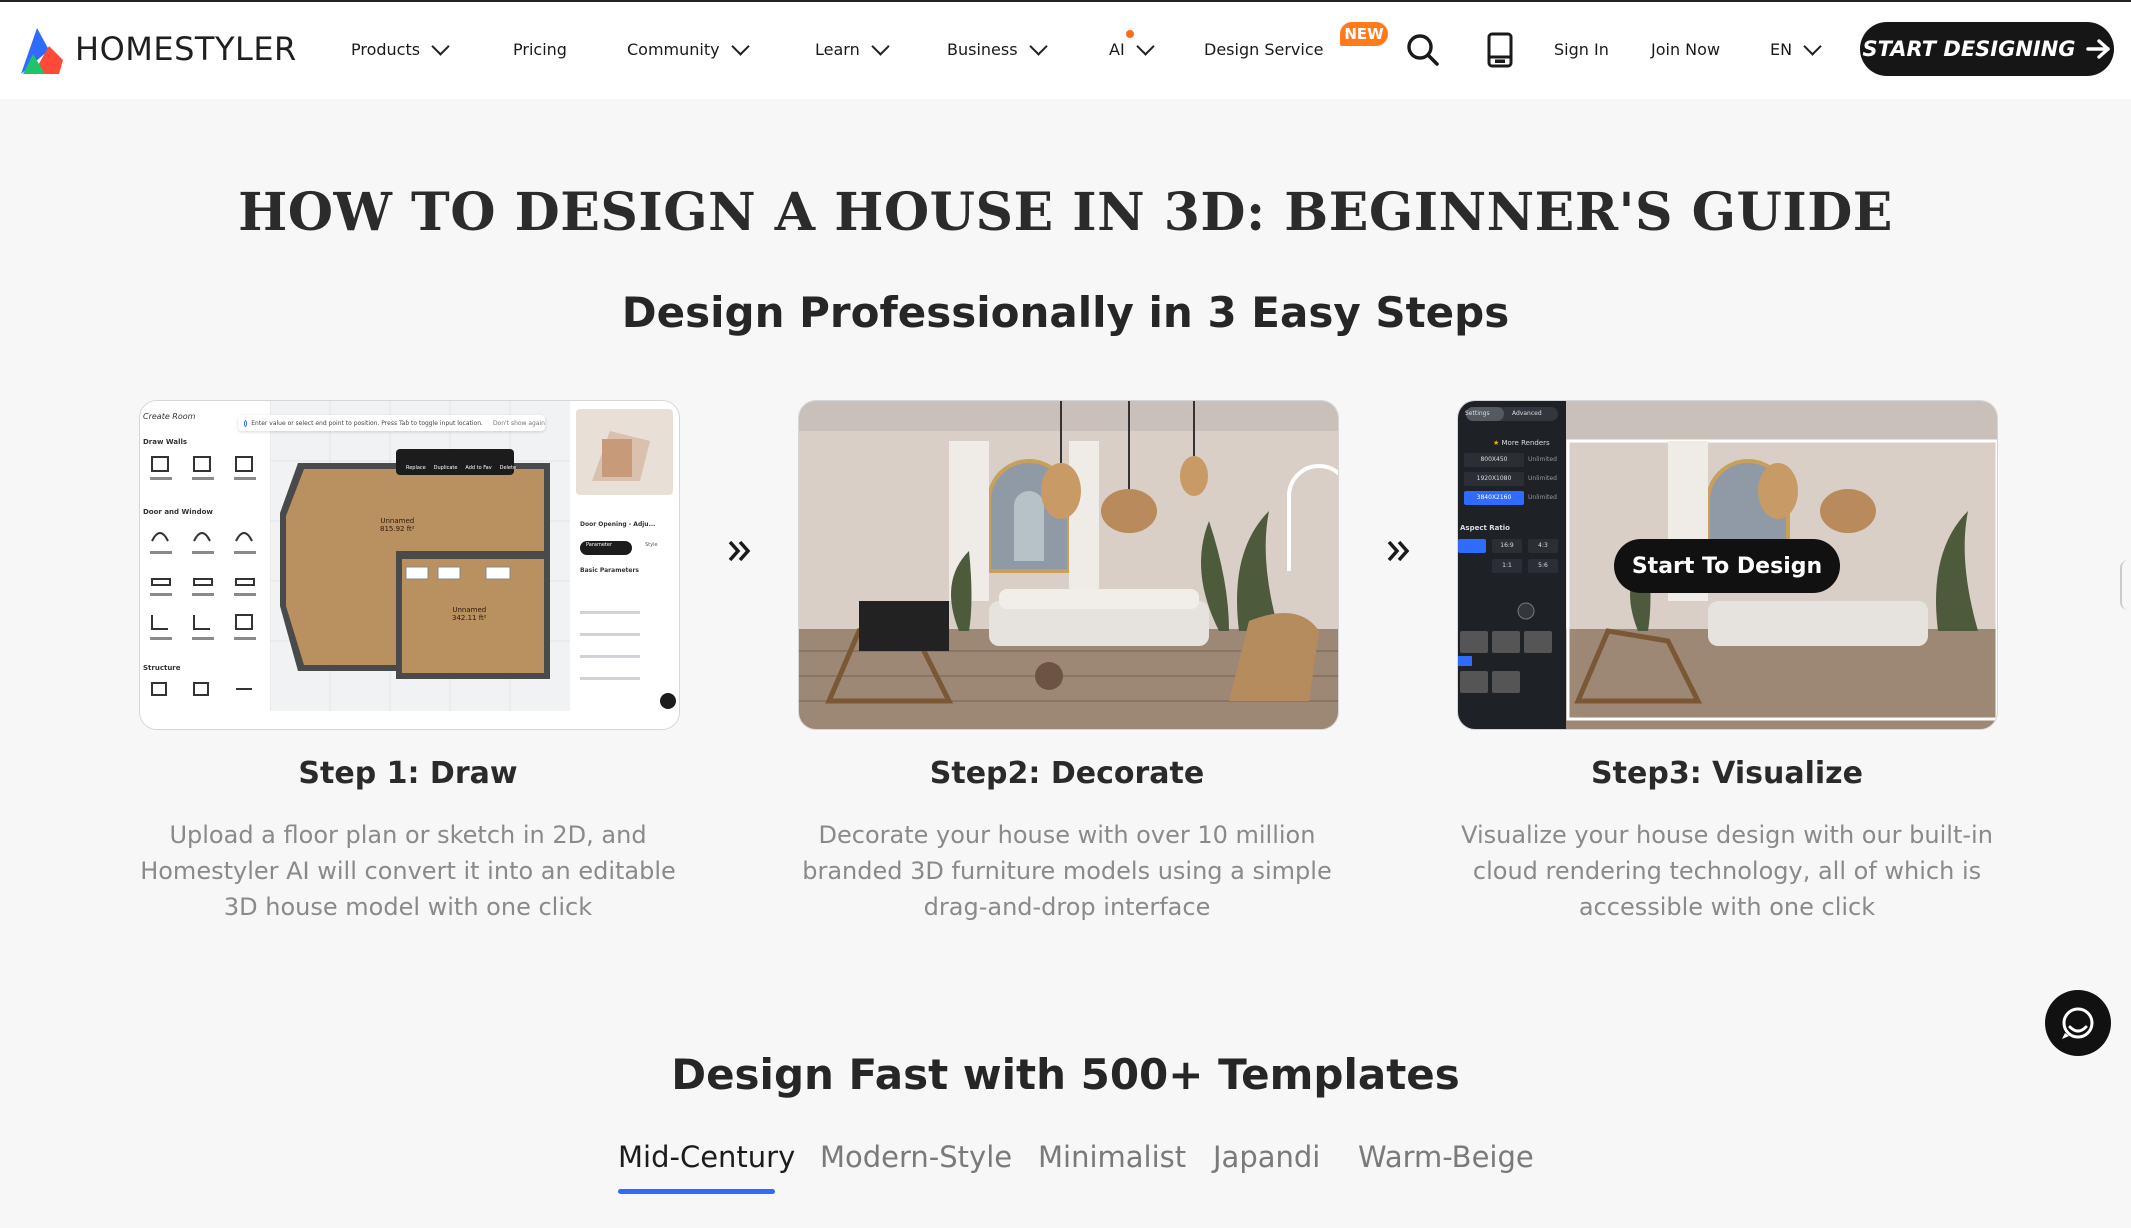 The width and height of the screenshot is (2131, 1228). I want to click on chat-support-icon, so click(2078, 1023).